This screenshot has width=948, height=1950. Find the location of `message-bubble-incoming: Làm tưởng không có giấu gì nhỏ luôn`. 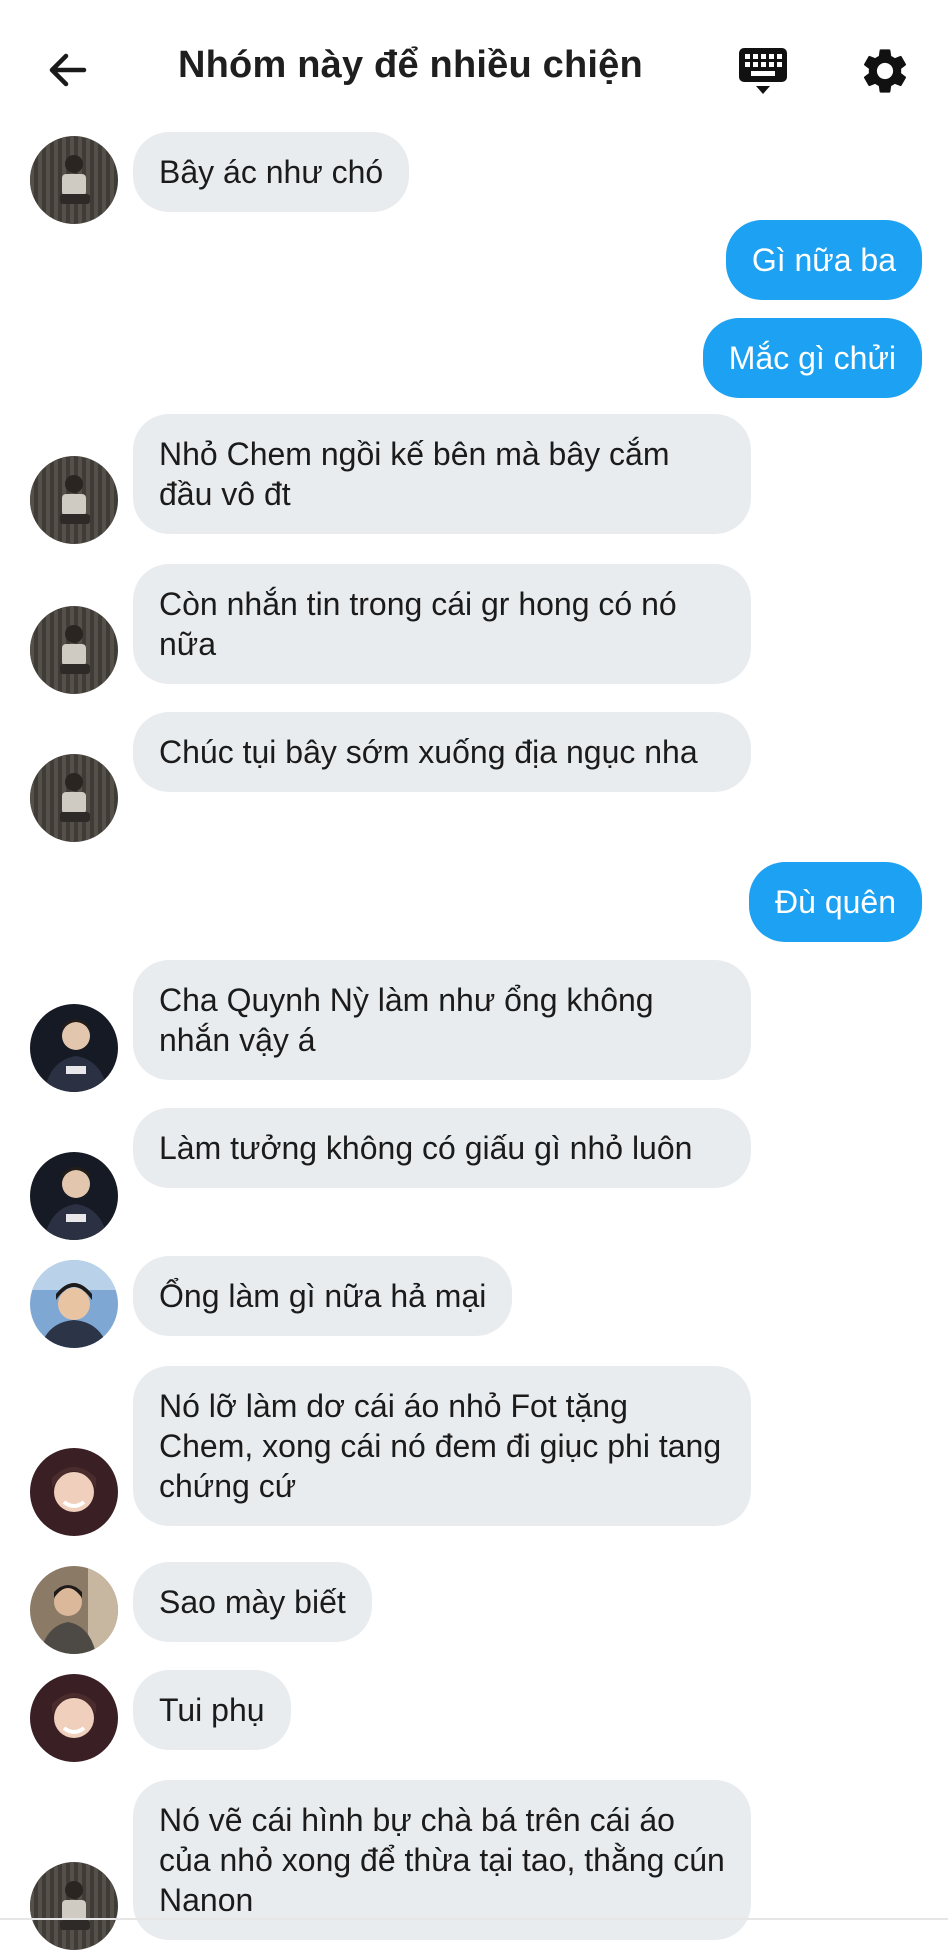

message-bubble-incoming: Làm tưởng không có giấu gì nhỏ luôn is located at coordinates (442, 1148).